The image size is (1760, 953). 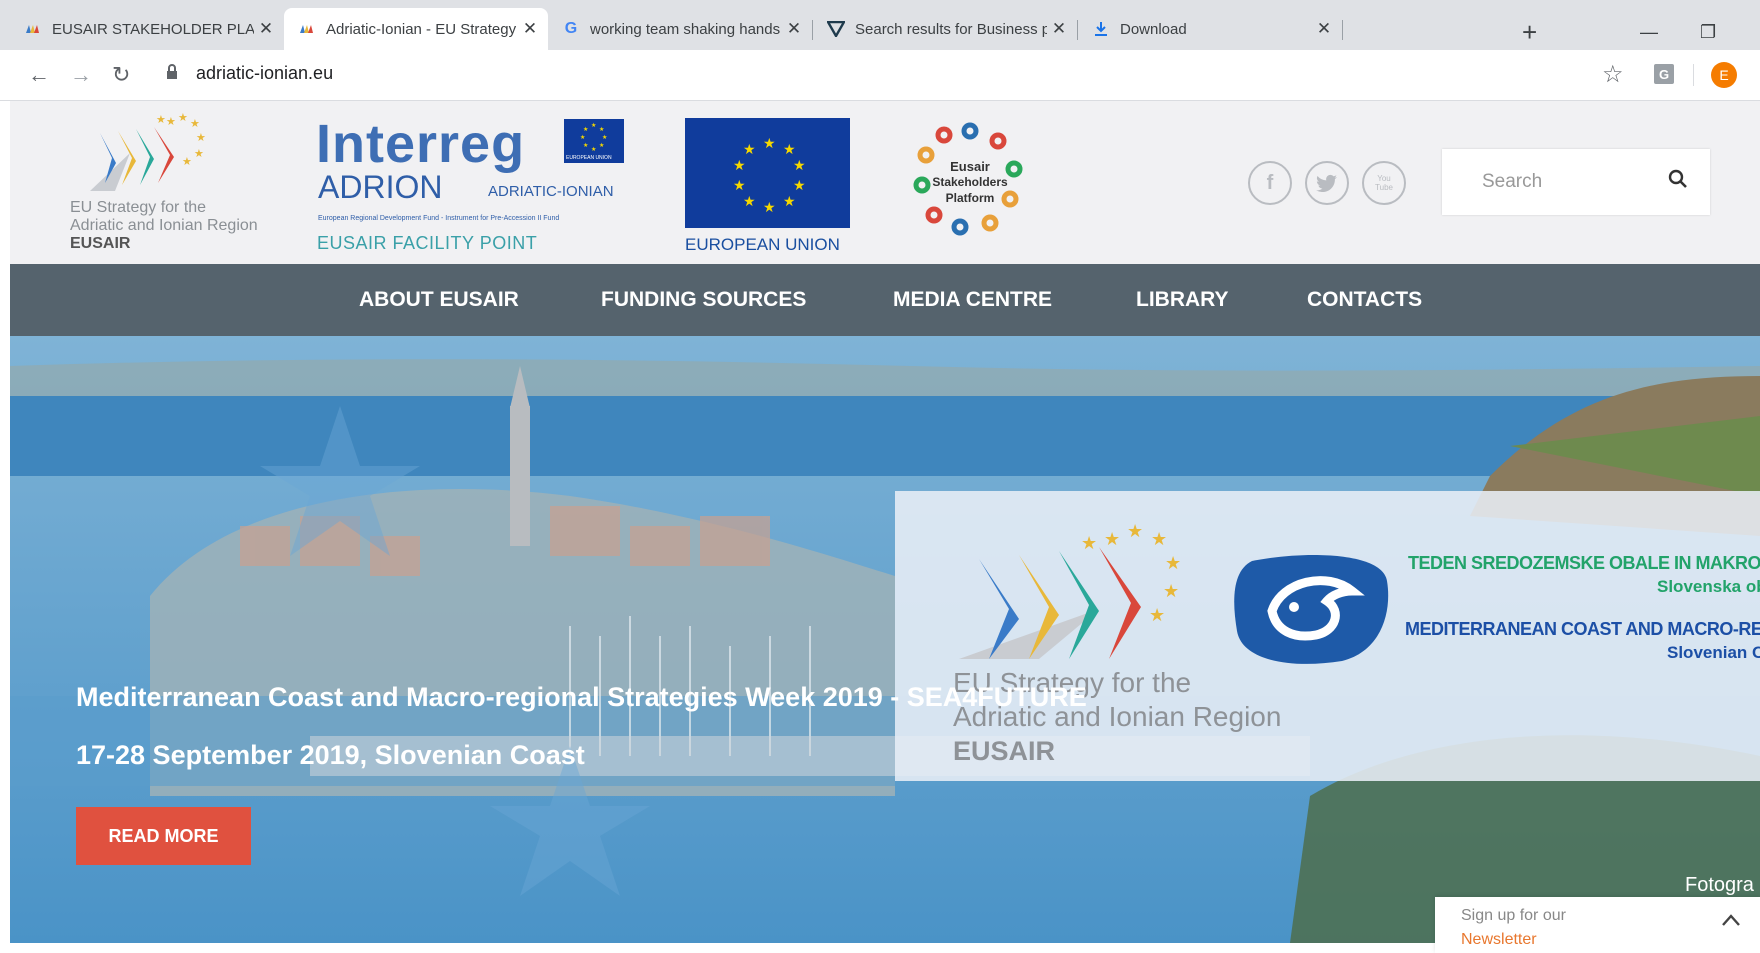 I want to click on dolphin-logo-icon, so click(x=1312, y=608).